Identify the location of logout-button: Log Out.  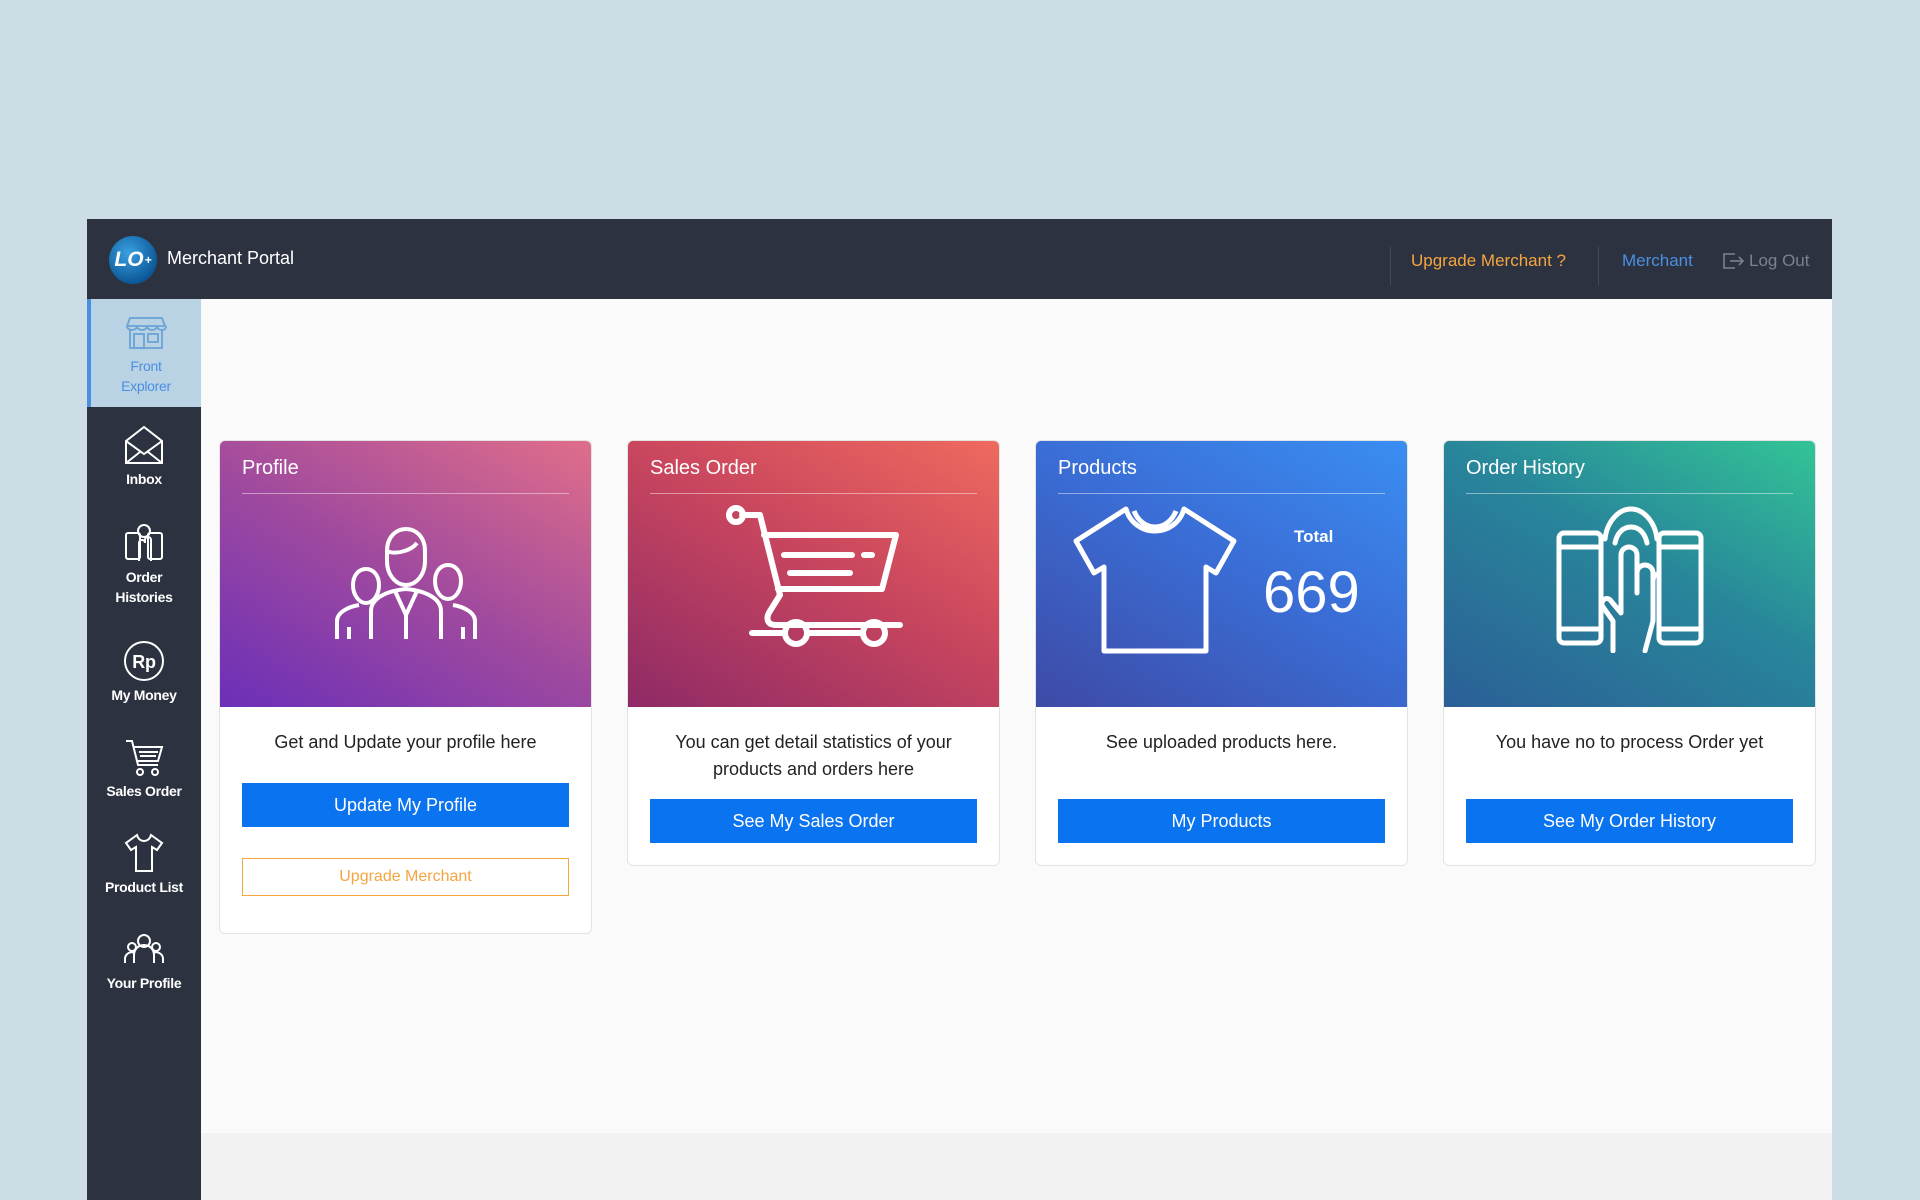
(1765, 261).